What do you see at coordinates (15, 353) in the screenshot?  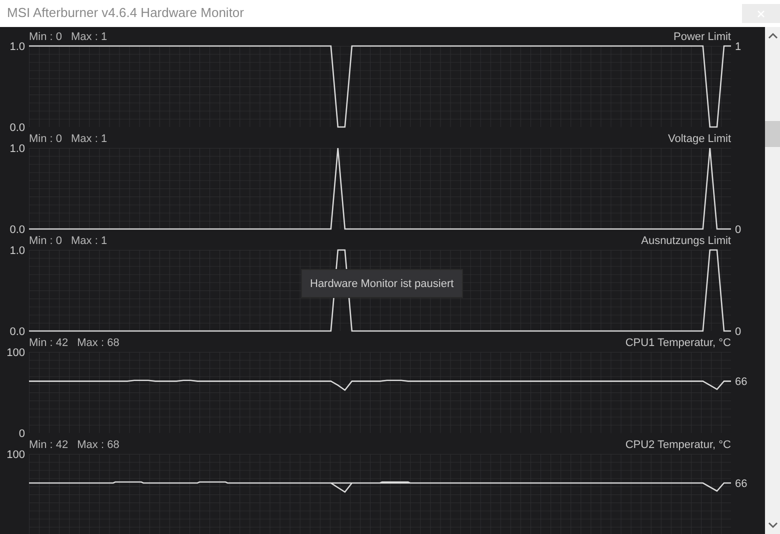 I see `y-tick-label: 100` at bounding box center [15, 353].